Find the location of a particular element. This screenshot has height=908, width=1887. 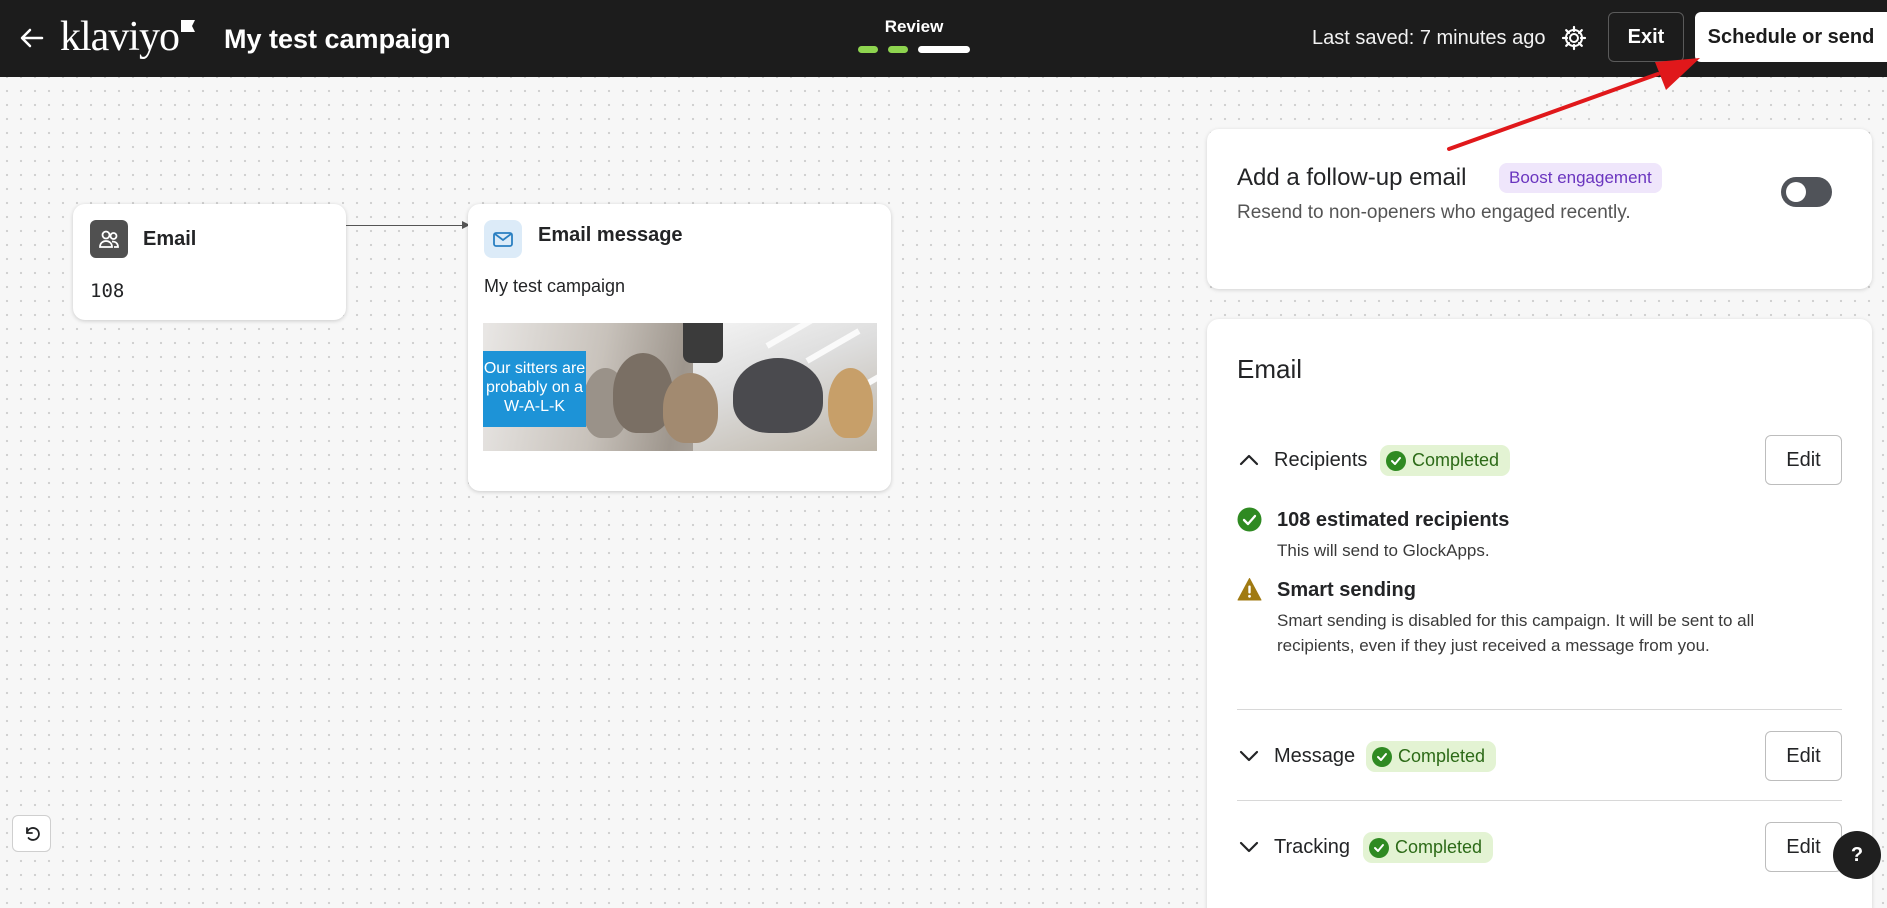

campaign-title: My test campaign is located at coordinates (337, 39).